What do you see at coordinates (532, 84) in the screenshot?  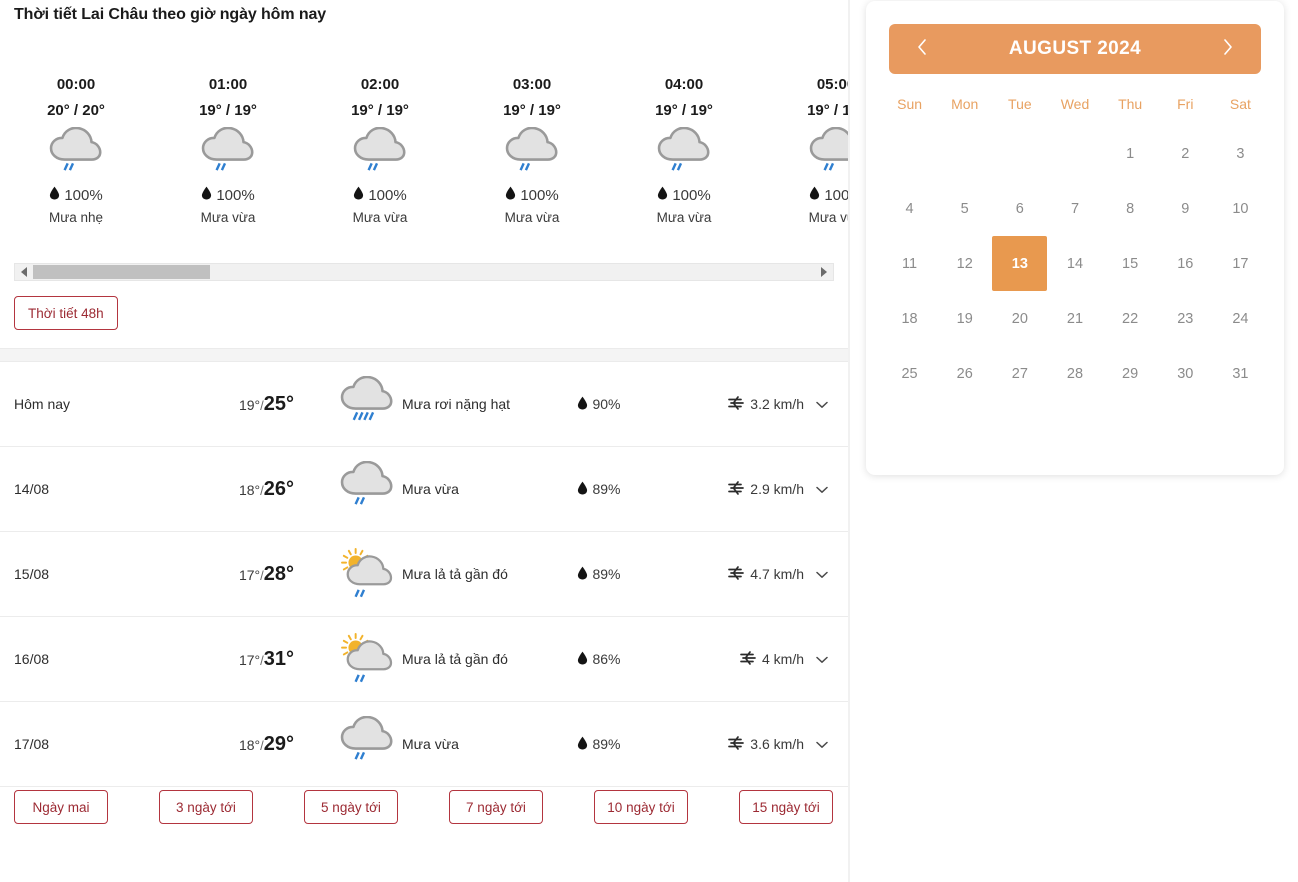 I see `hourly-time: 03:00` at bounding box center [532, 84].